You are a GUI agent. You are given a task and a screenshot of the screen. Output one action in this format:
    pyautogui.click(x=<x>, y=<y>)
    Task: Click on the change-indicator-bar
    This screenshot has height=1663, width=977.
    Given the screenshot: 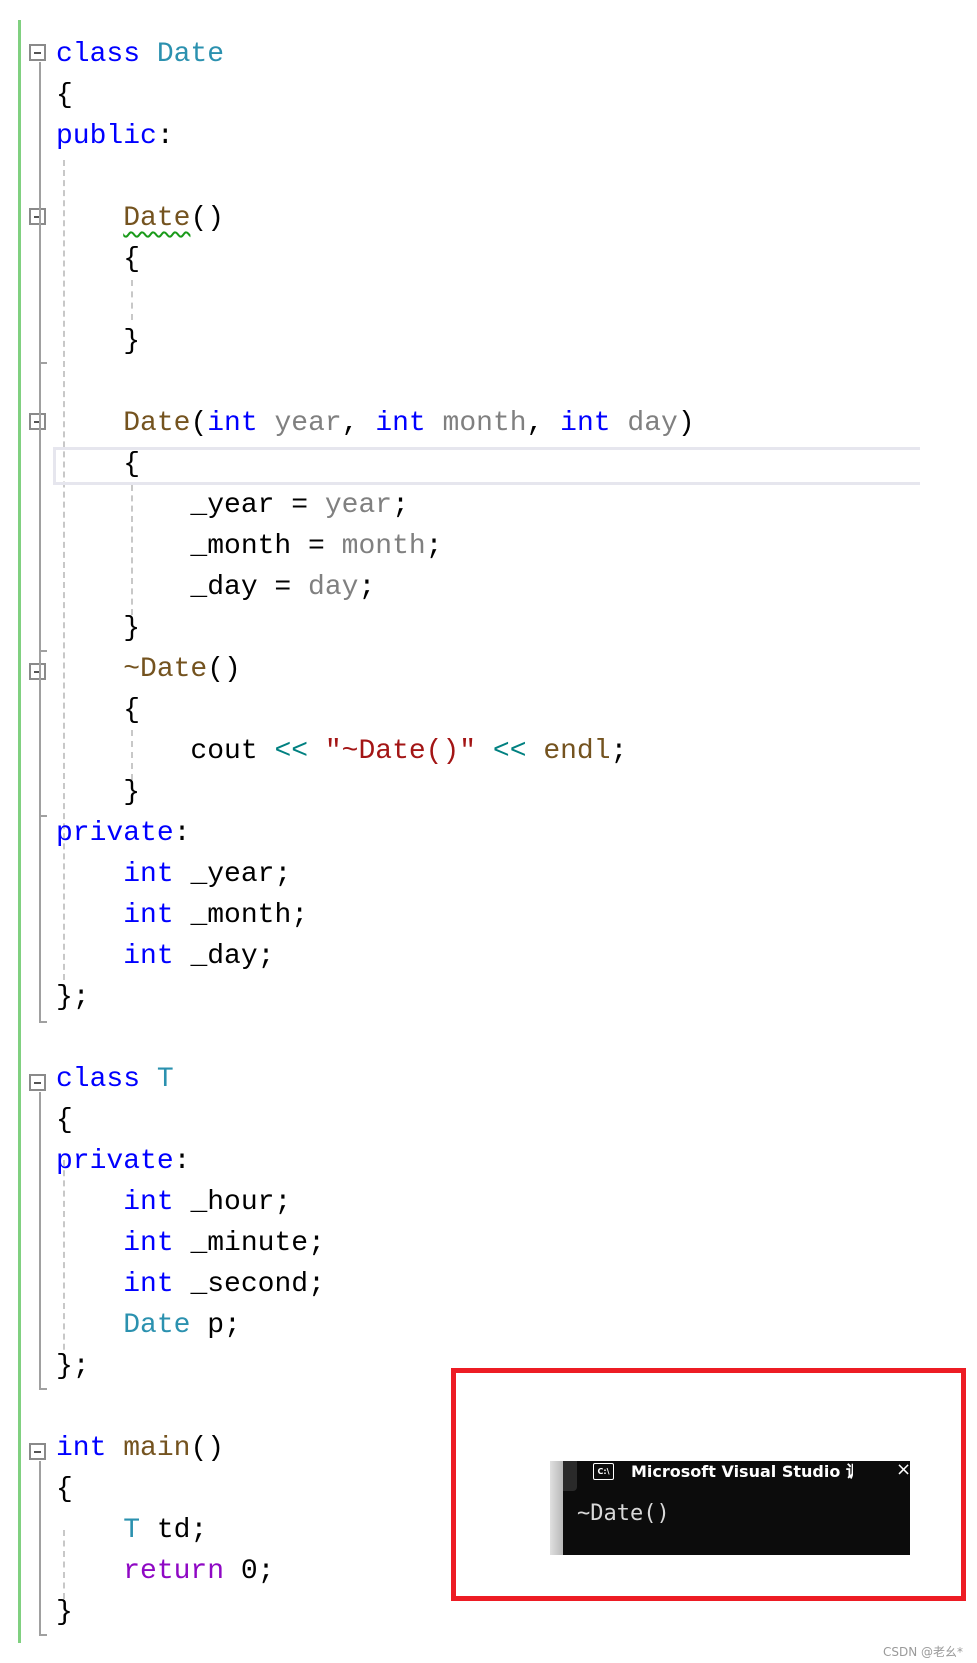 What is the action you would take?
    pyautogui.click(x=19, y=831)
    